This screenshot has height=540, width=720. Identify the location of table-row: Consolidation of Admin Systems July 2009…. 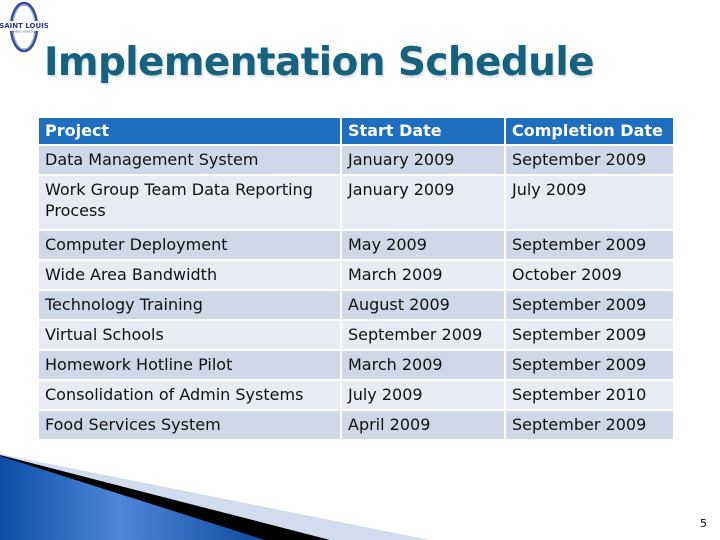
(356, 395).